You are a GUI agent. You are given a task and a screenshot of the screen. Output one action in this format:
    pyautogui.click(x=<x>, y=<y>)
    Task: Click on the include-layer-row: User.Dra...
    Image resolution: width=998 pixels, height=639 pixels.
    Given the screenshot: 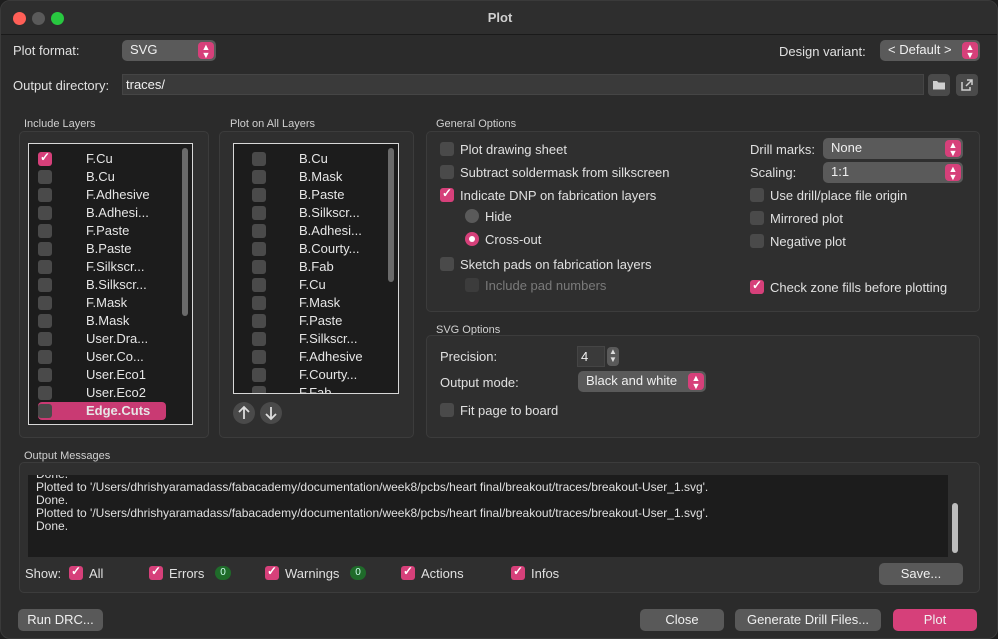 What is the action you would take?
    pyautogui.click(x=110, y=339)
    